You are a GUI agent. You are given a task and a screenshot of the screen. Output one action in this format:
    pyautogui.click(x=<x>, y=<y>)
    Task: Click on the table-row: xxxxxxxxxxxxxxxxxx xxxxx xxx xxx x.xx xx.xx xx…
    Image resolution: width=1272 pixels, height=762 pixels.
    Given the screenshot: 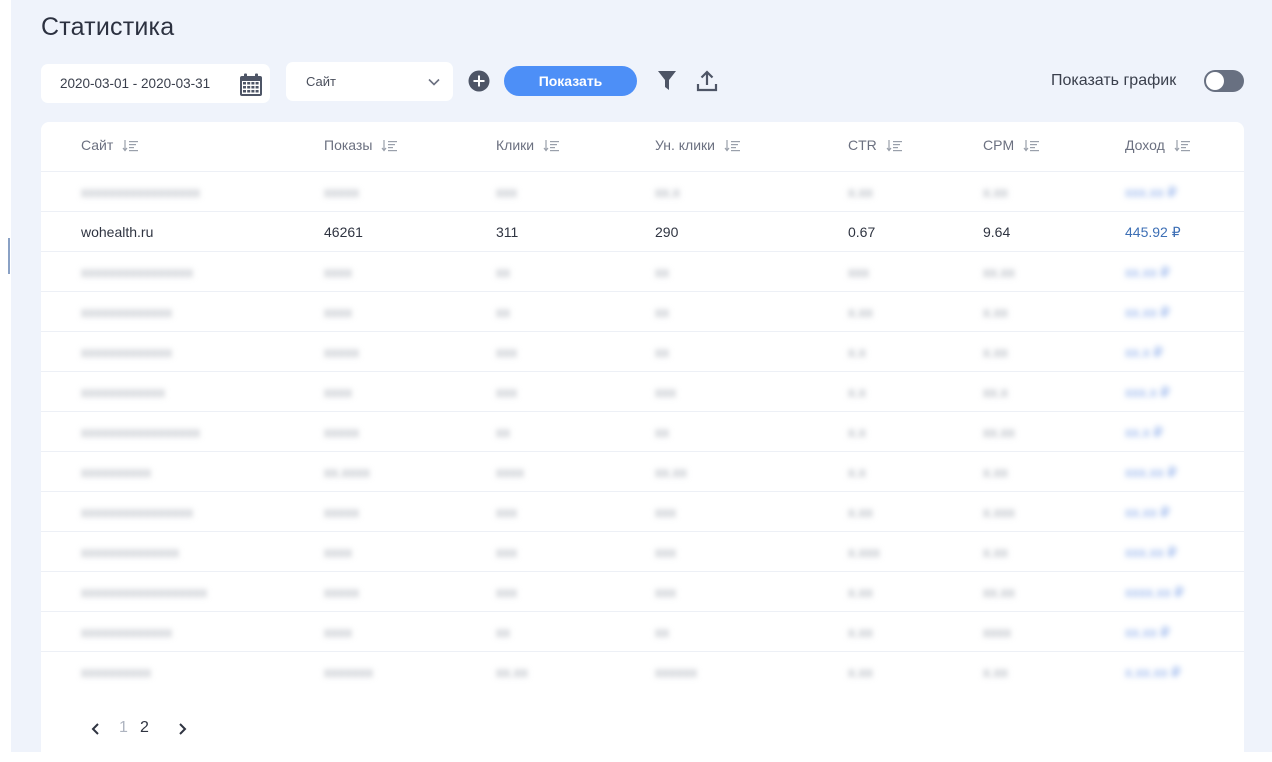 What is the action you would take?
    pyautogui.click(x=642, y=591)
    